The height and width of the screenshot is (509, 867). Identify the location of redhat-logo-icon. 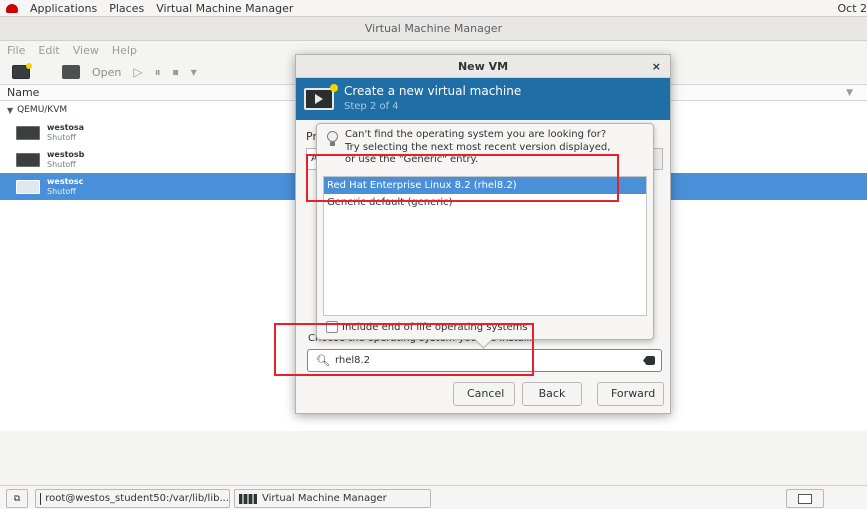
(12, 8).